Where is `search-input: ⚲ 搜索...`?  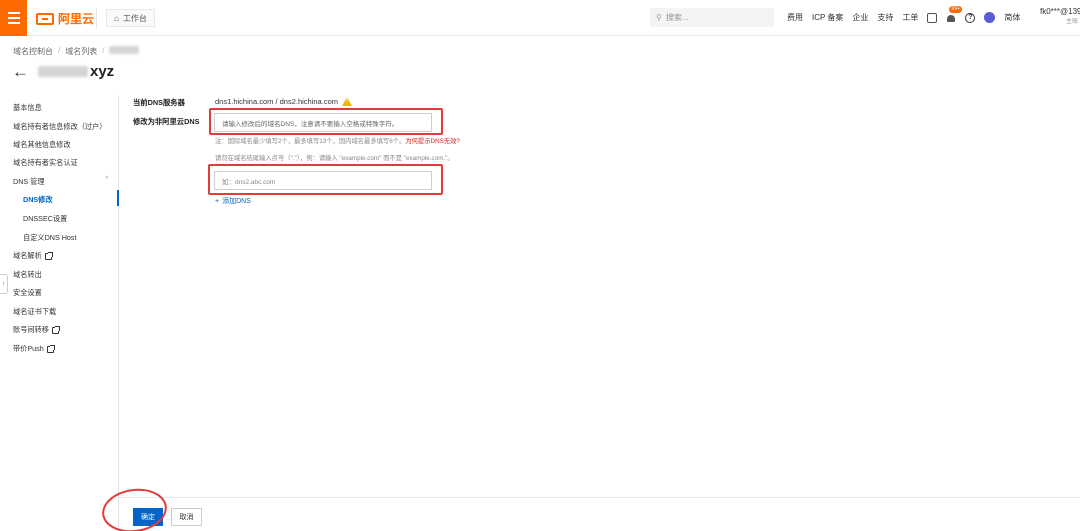
search-input: ⚲ 搜索... is located at coordinates (712, 17).